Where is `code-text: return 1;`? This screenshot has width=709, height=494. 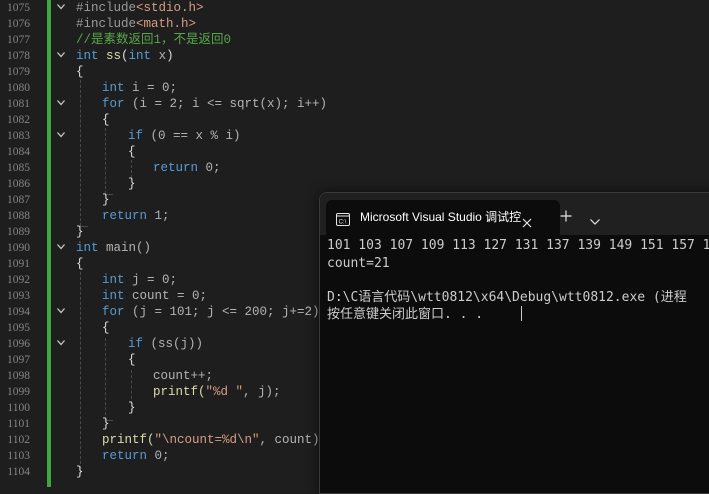 code-text: return 1; is located at coordinates (136, 216).